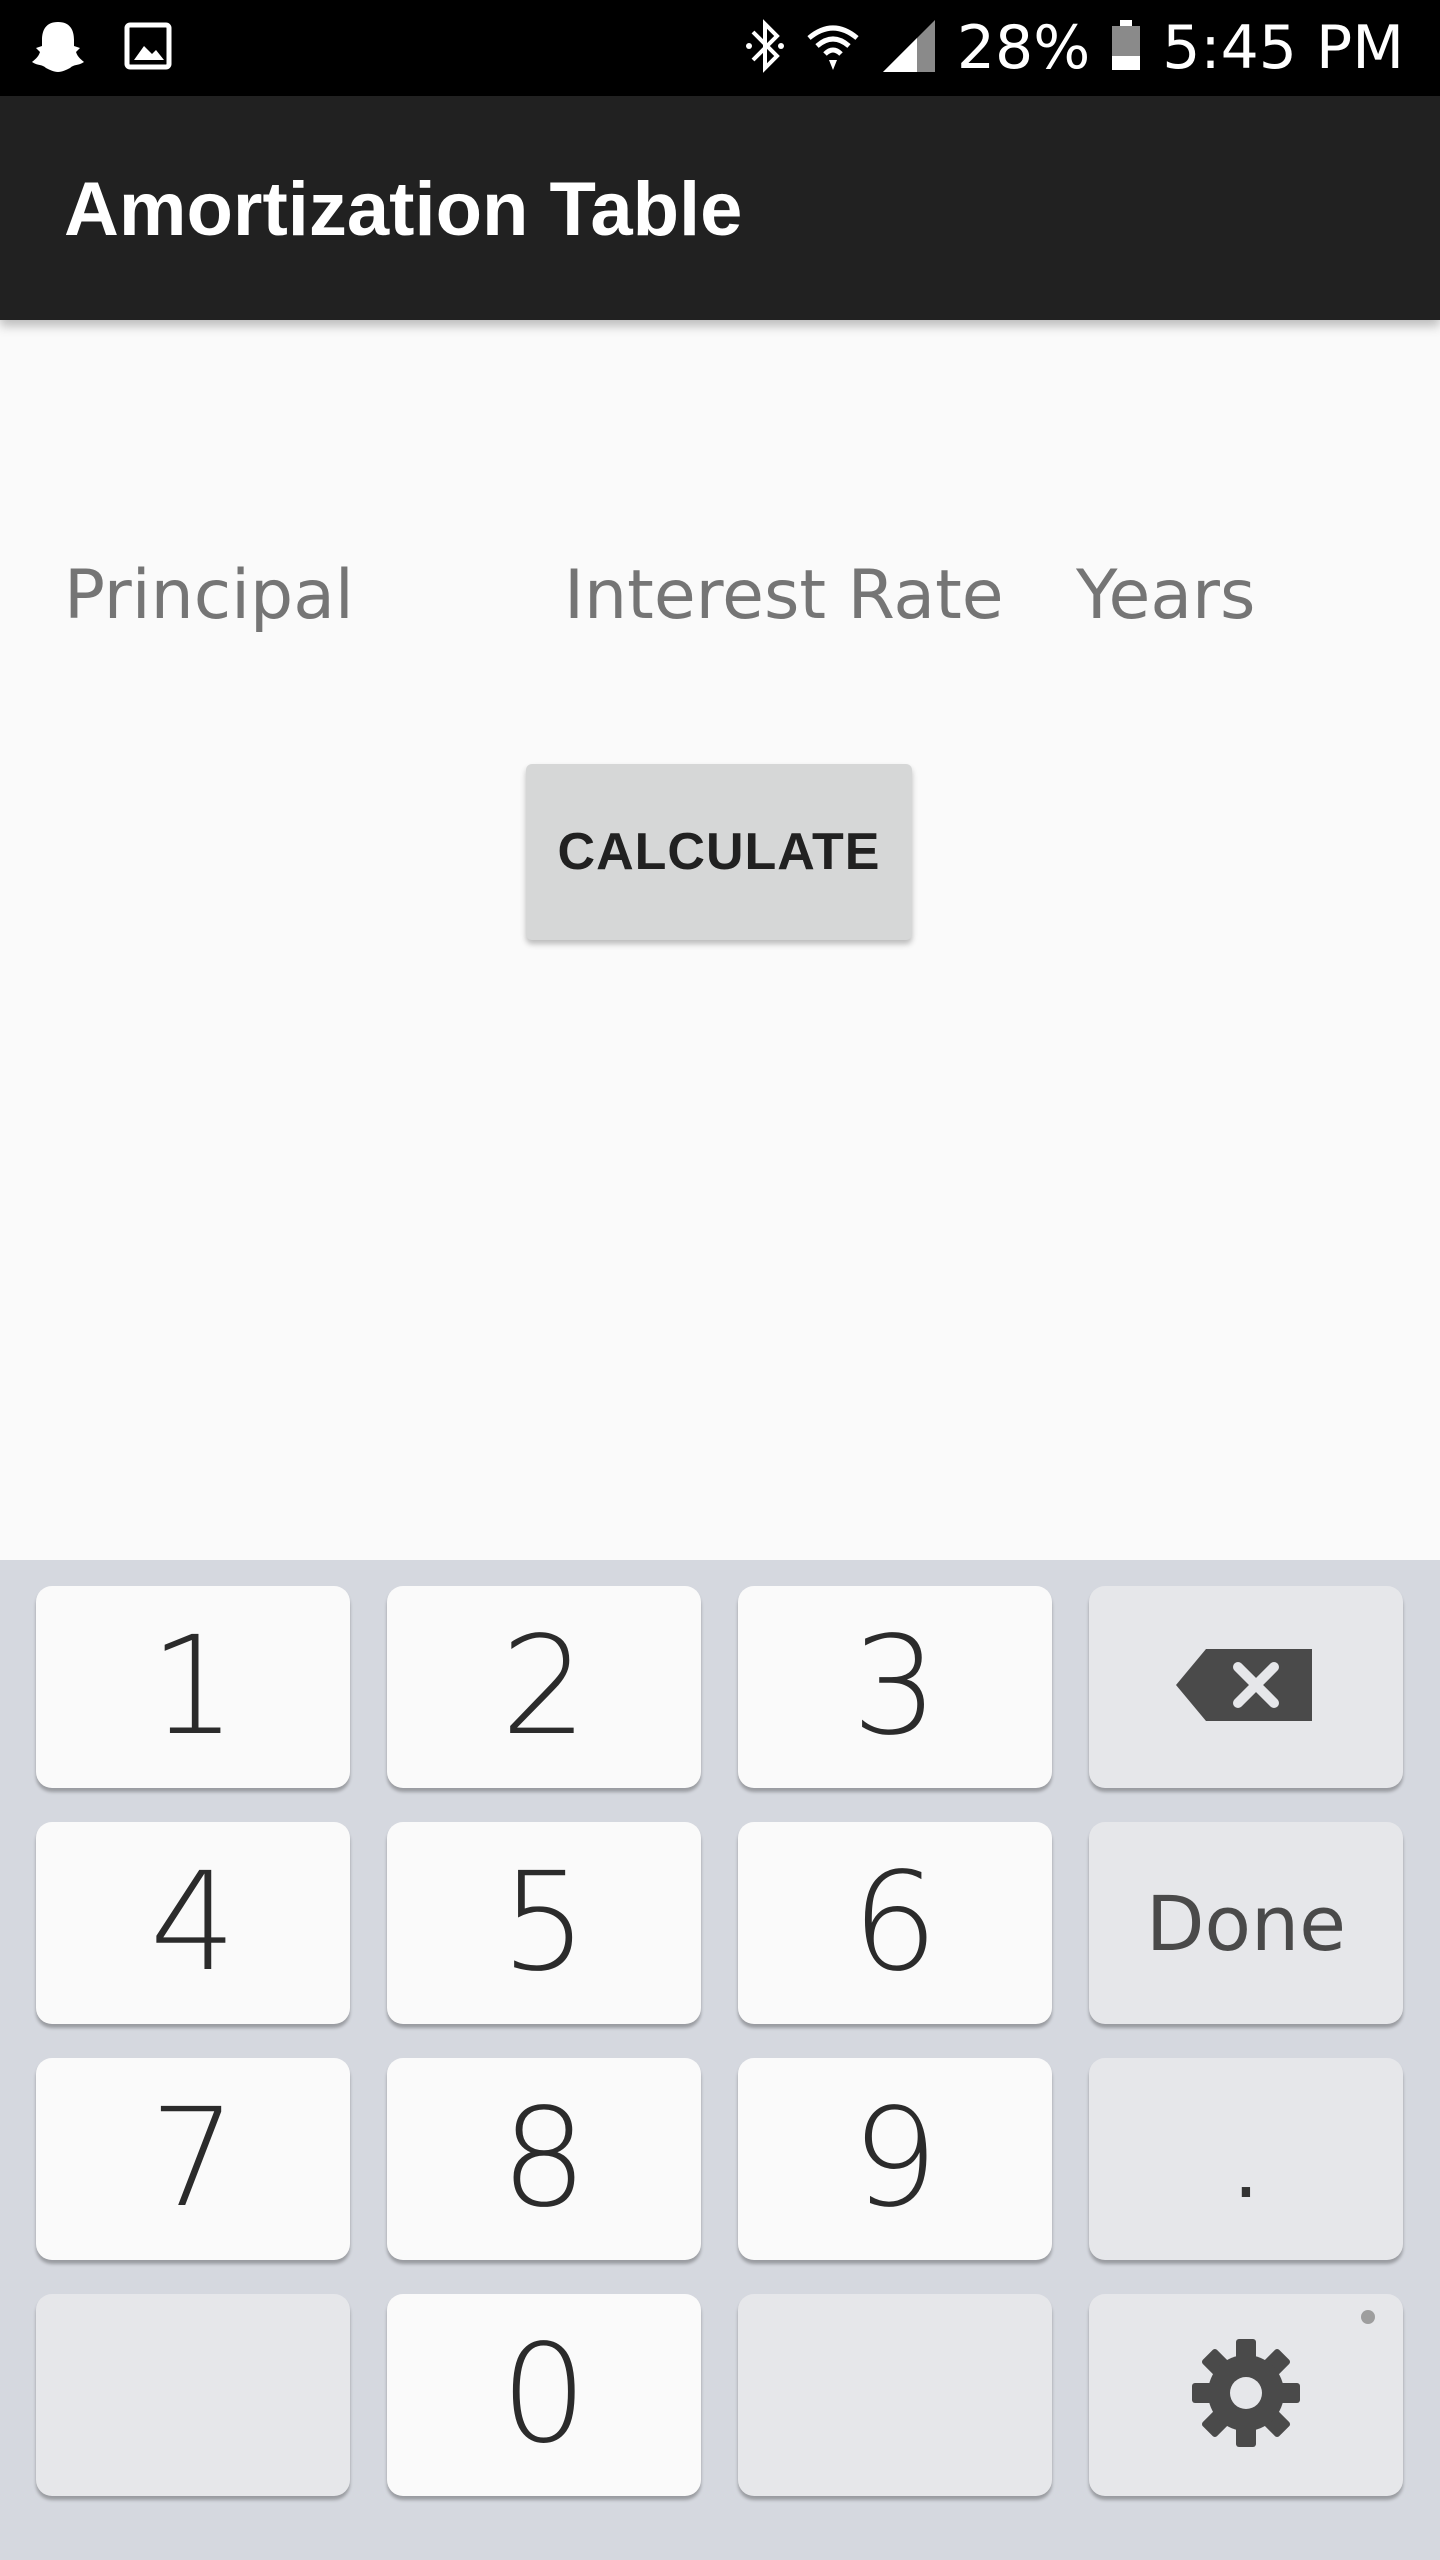 The width and height of the screenshot is (1440, 2560). I want to click on key-7: 7, so click(193, 2159).